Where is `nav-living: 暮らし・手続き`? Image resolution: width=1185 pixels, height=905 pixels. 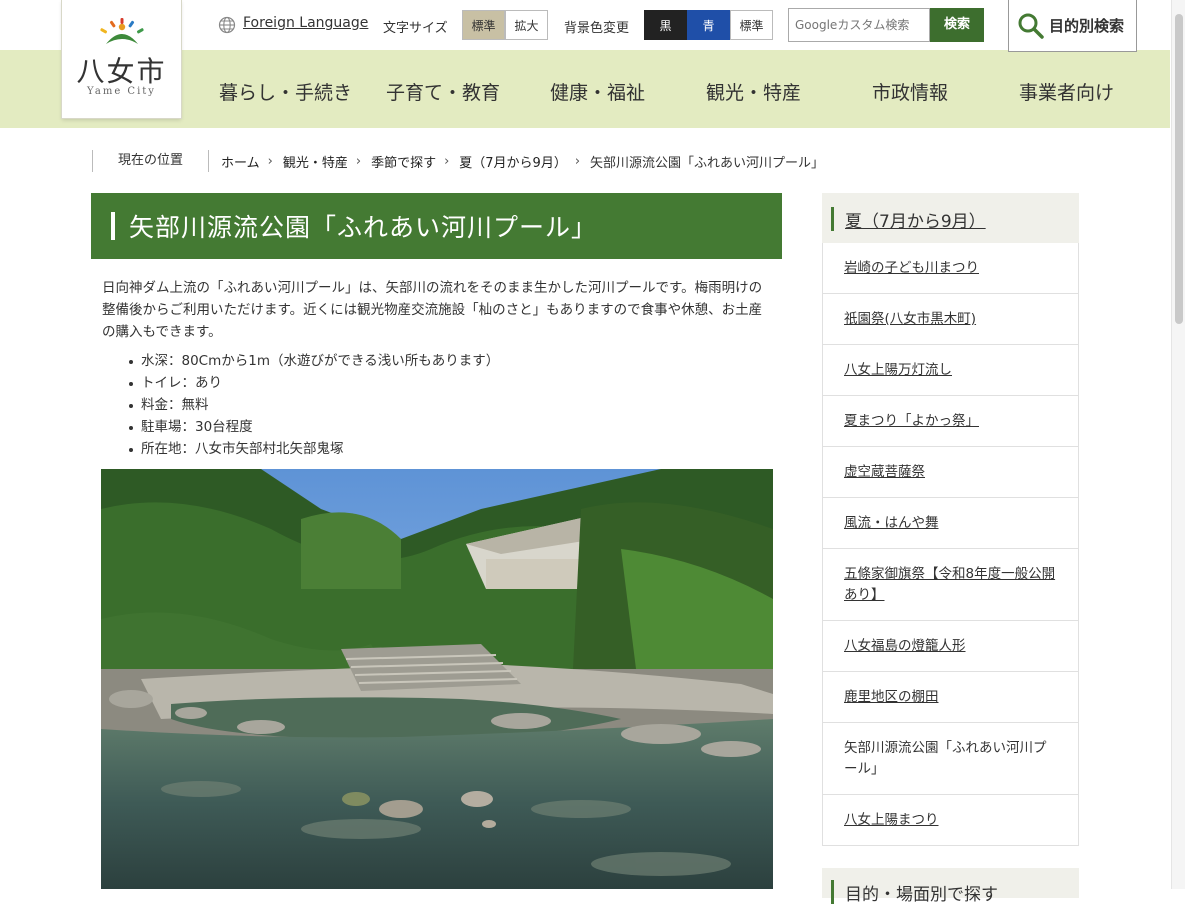
nav-living: 暮らし・手続き is located at coordinates (285, 91).